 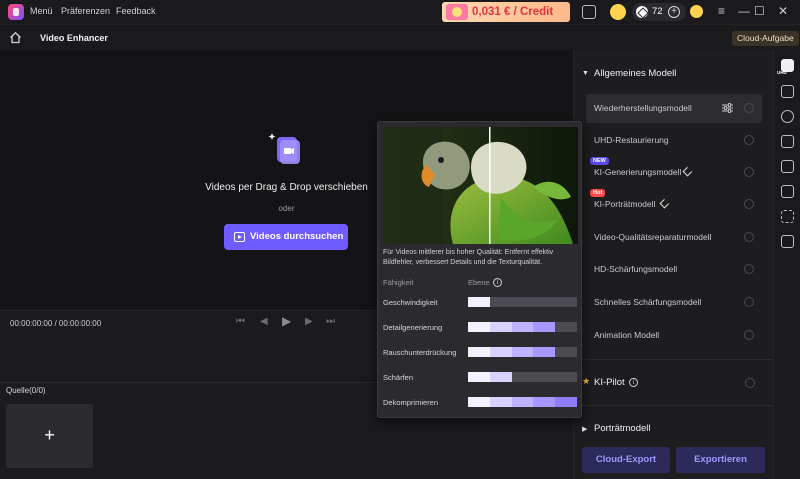 What do you see at coordinates (787, 91) in the screenshot?
I see `edit-curve-icon` at bounding box center [787, 91].